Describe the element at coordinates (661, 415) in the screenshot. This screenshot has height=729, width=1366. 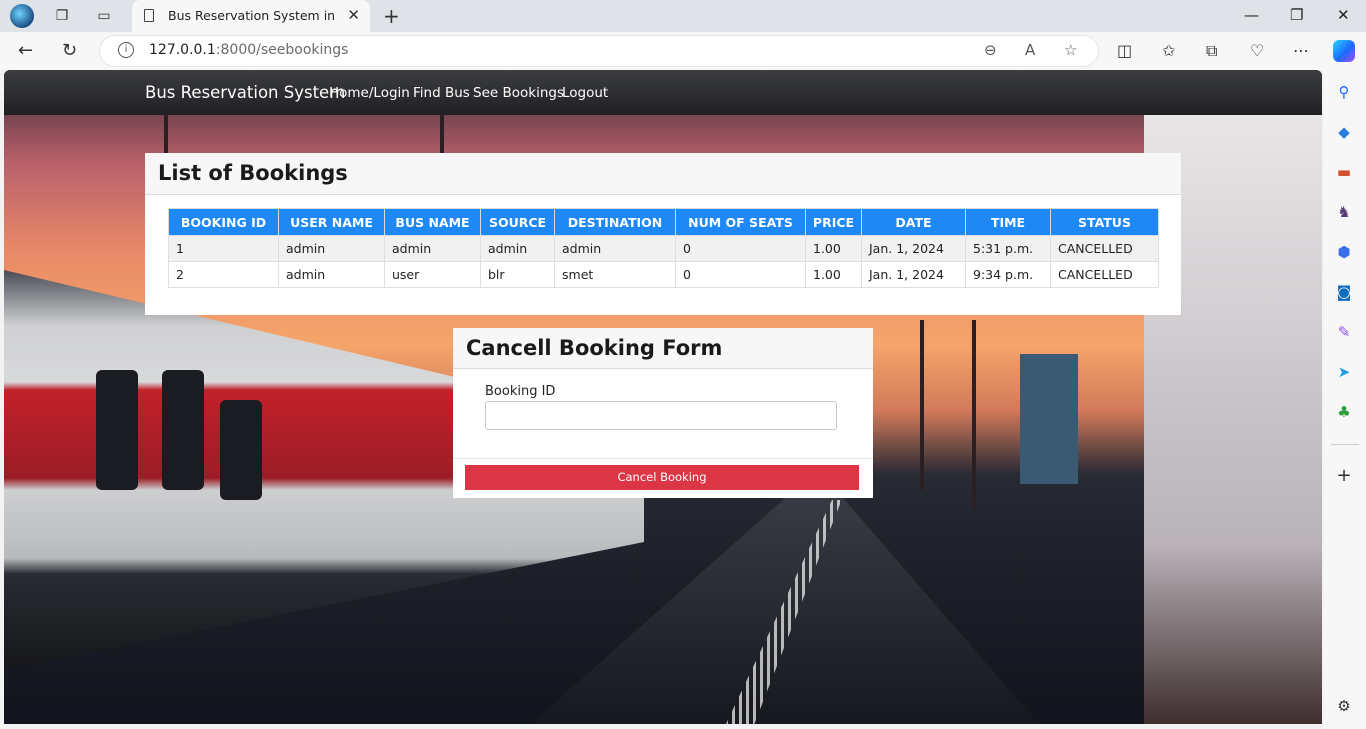
I see `booking-id-input` at that location.